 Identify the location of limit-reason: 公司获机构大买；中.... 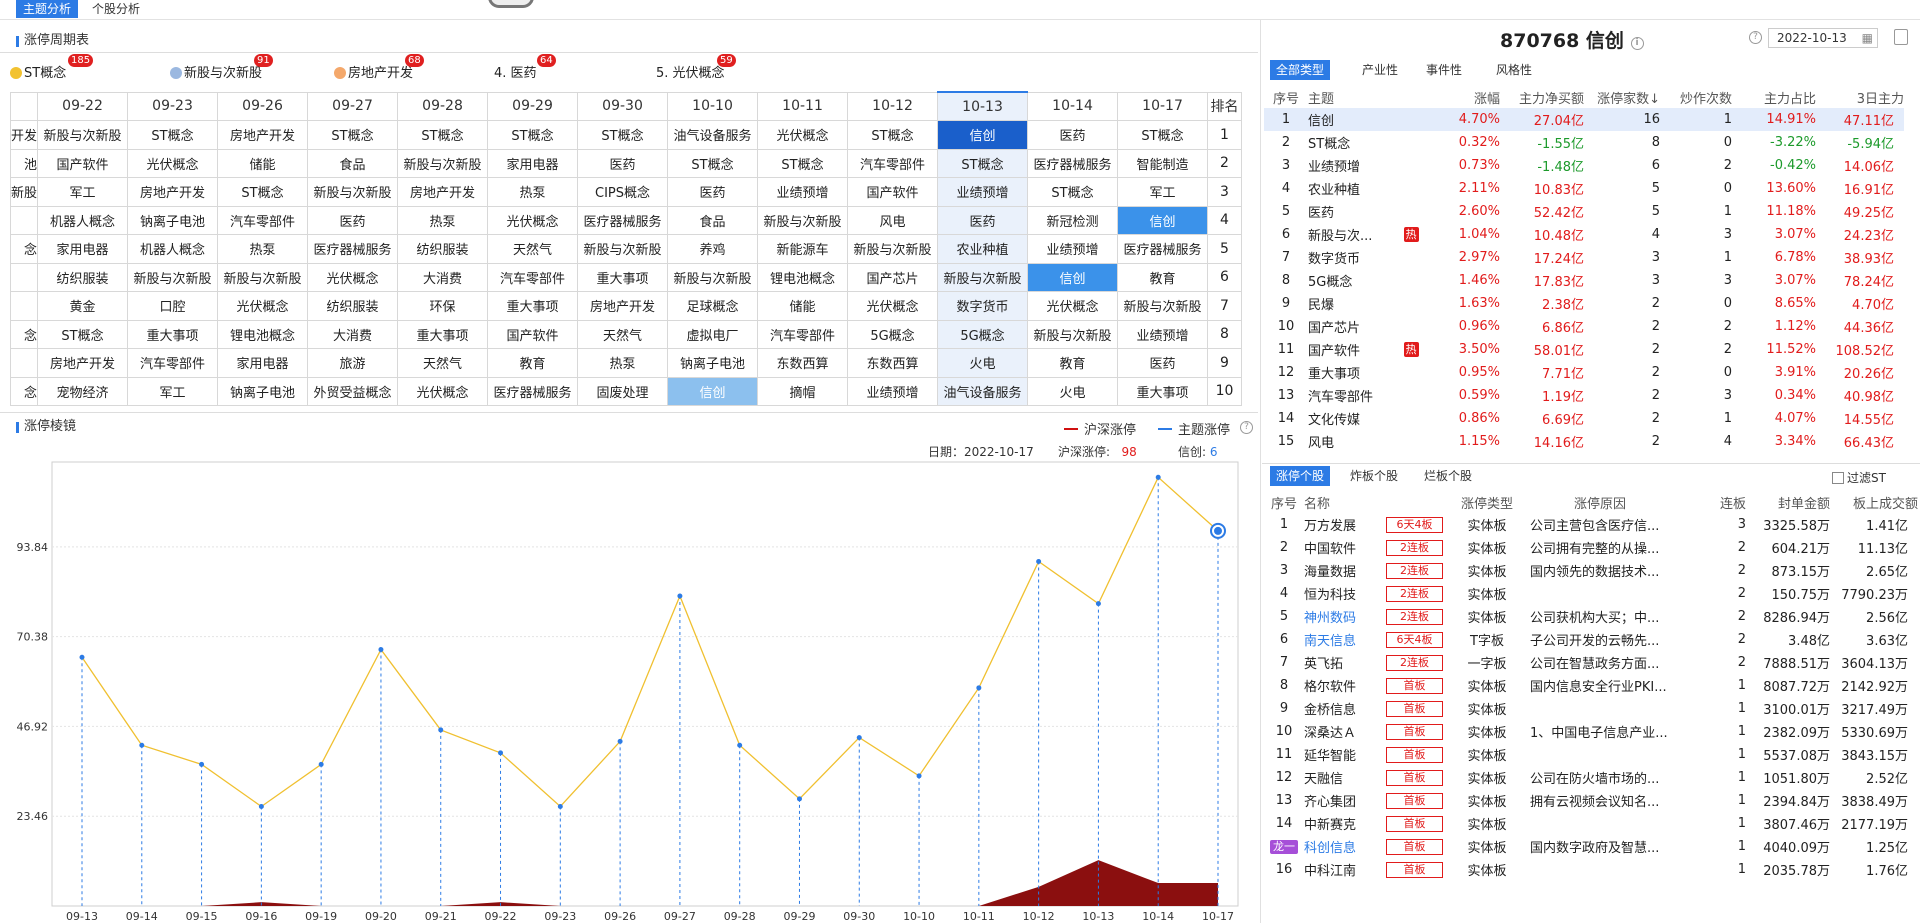
(1600, 616).